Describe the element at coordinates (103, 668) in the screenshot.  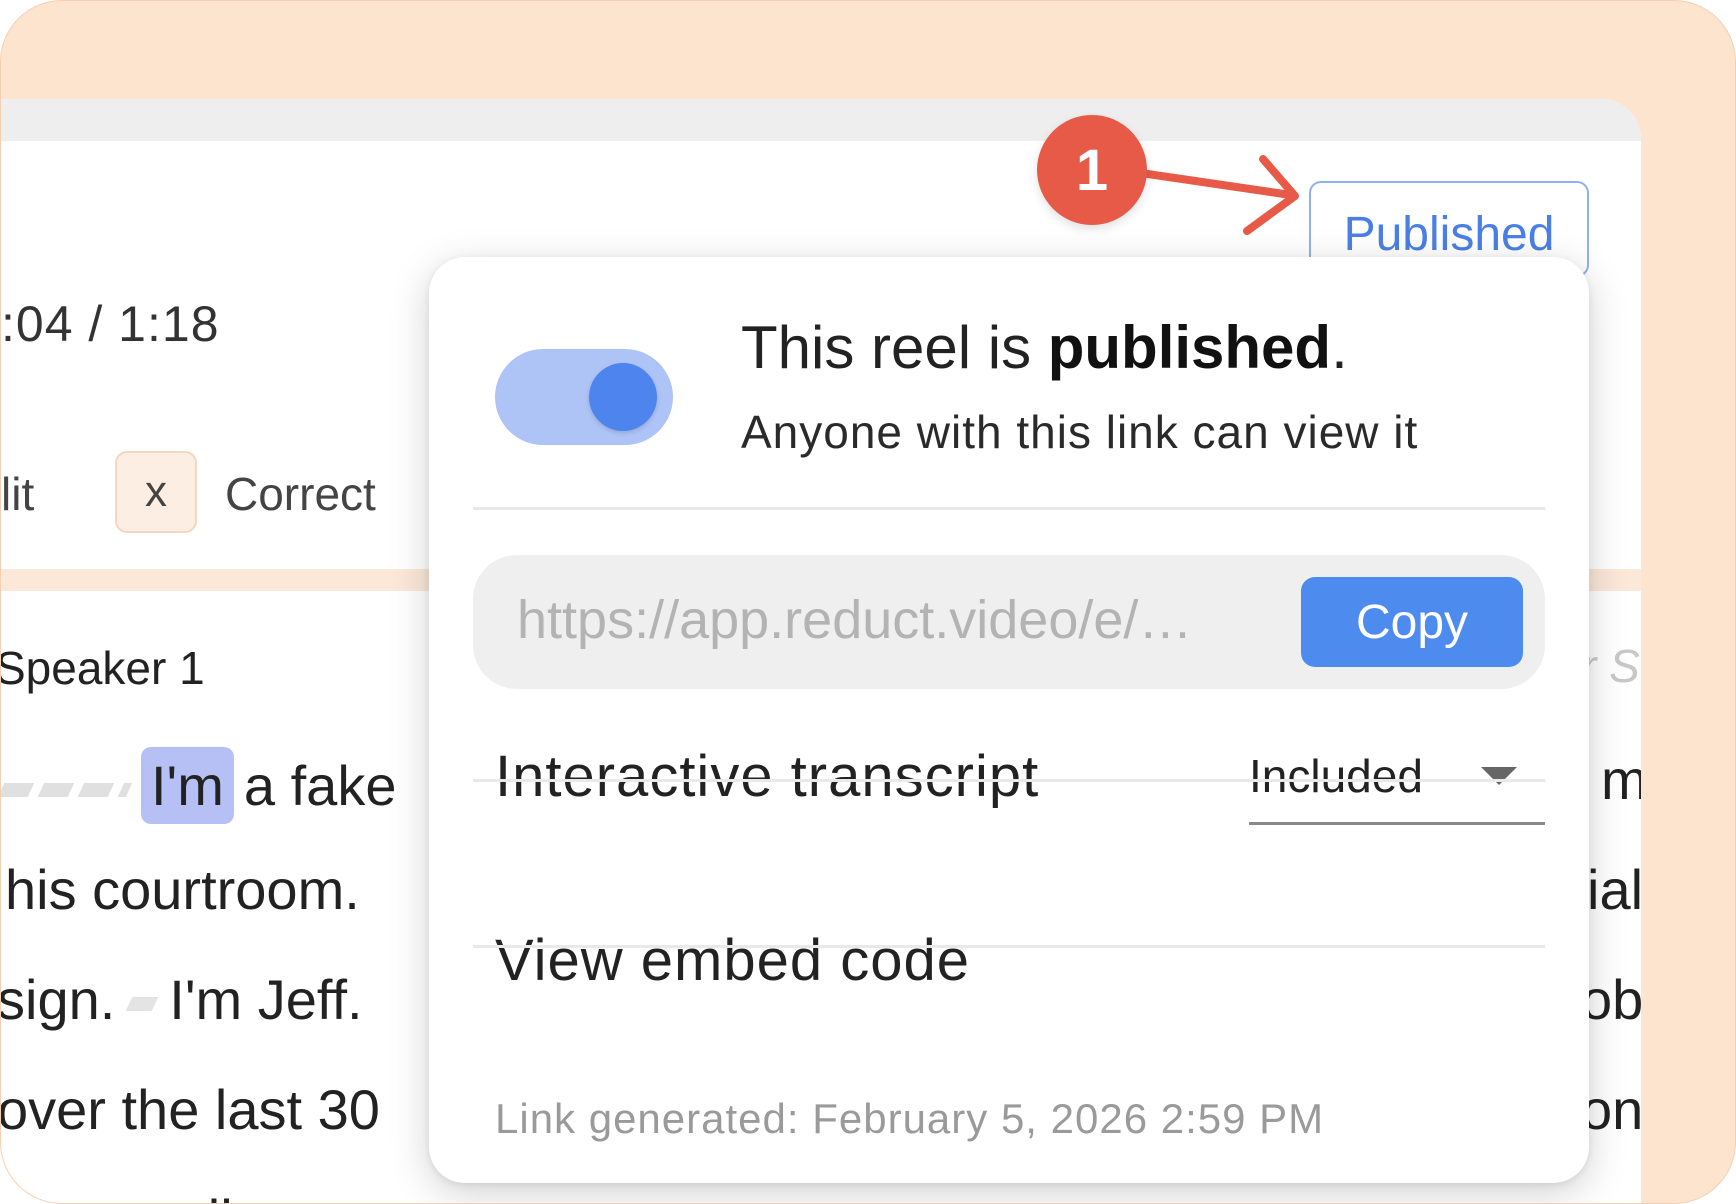
I see `speaker-label: Speaker 1` at that location.